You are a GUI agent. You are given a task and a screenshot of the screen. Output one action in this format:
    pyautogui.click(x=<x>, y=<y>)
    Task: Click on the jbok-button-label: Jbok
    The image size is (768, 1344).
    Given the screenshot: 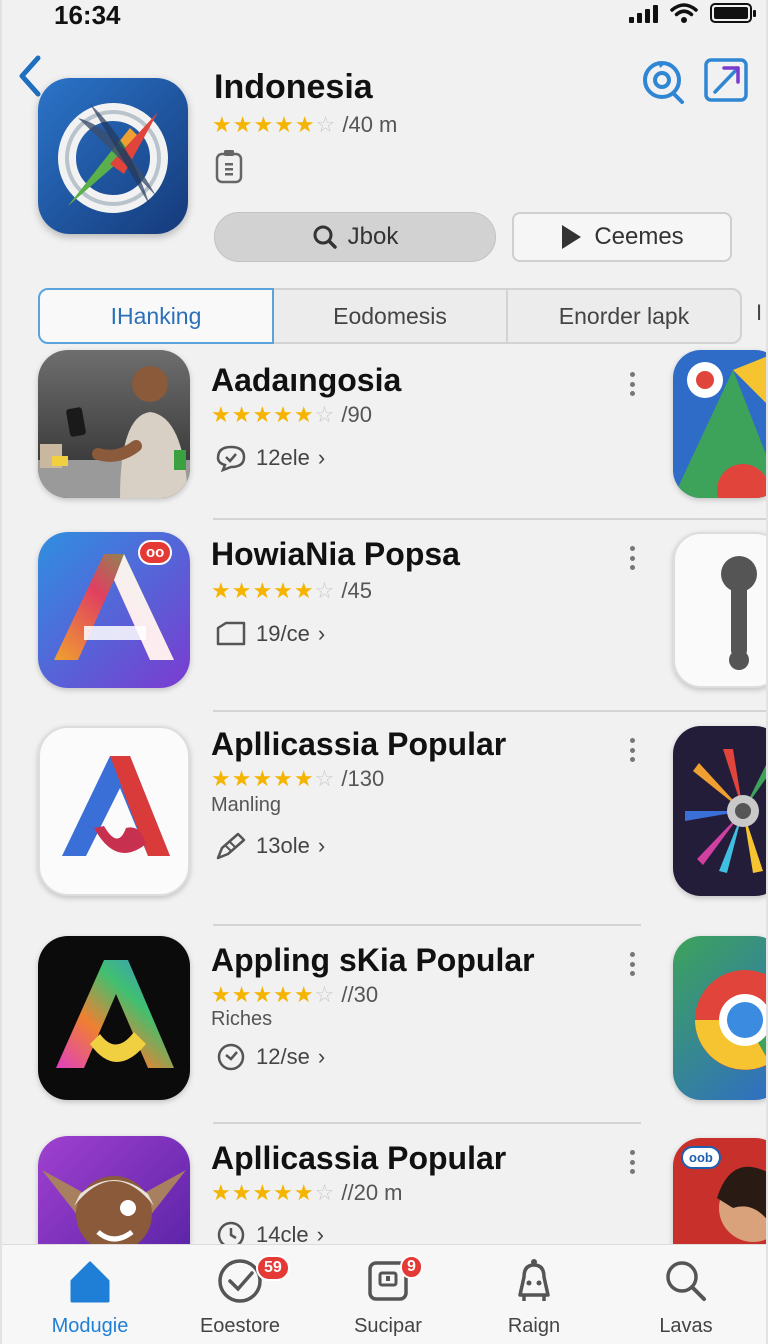 What is the action you would take?
    pyautogui.click(x=373, y=236)
    